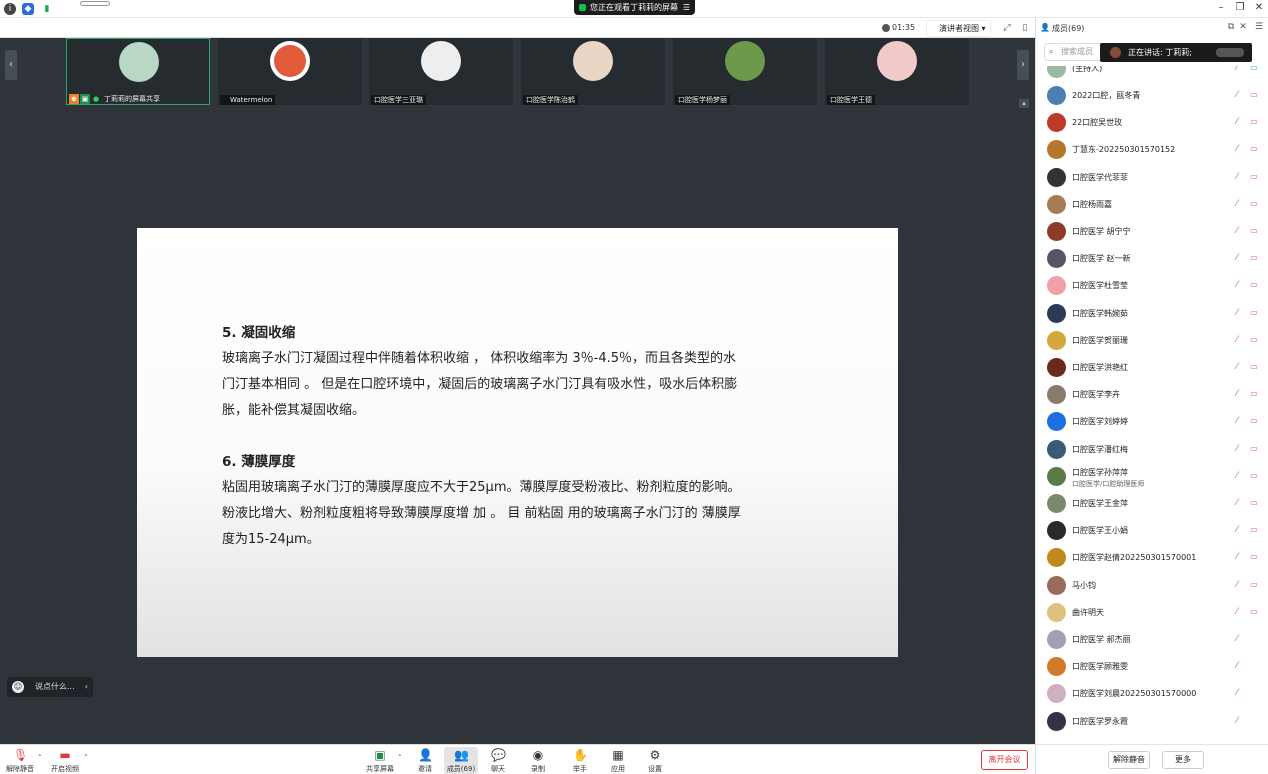 The width and height of the screenshot is (1268, 774). I want to click on fullscreen-icon: ⤢, so click(1007, 28).